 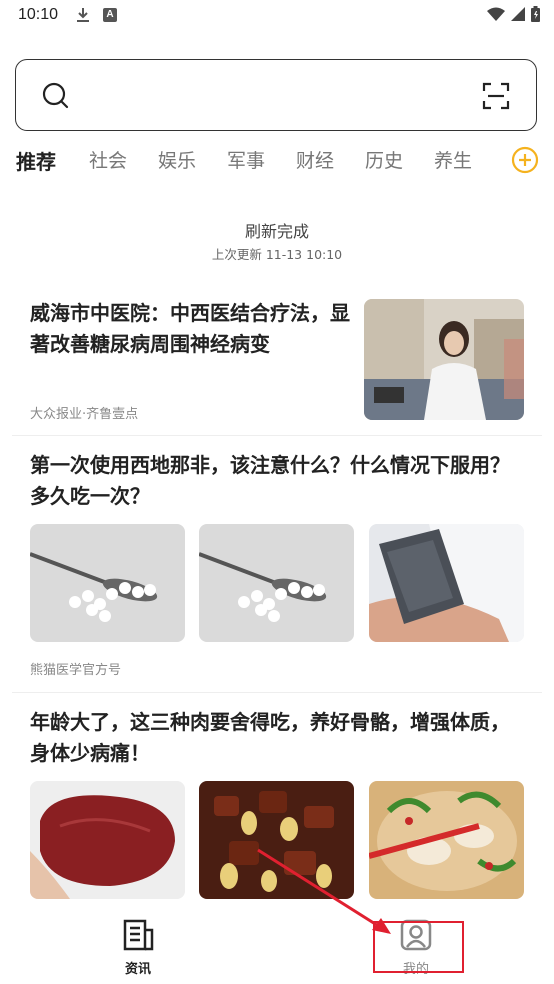 I want to click on notification-a-icon: A, so click(x=110, y=15).